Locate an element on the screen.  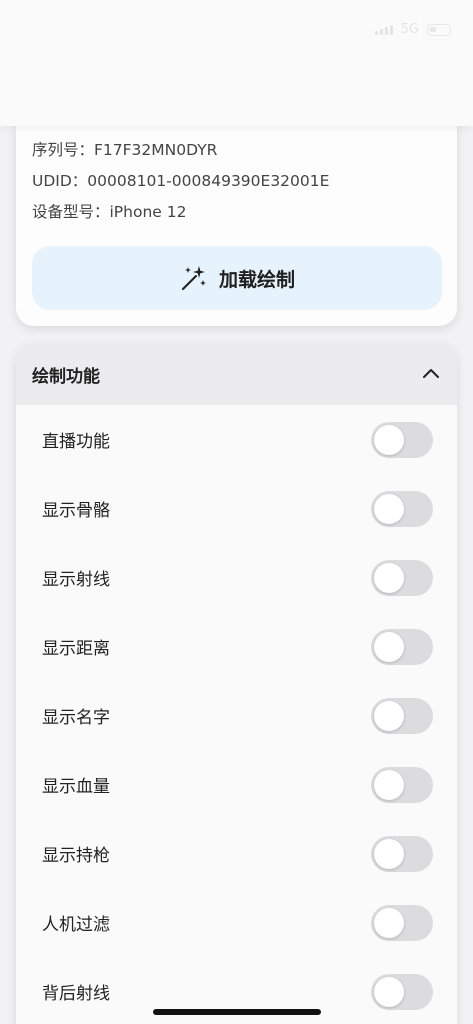
back-ray-switch is located at coordinates (402, 991).